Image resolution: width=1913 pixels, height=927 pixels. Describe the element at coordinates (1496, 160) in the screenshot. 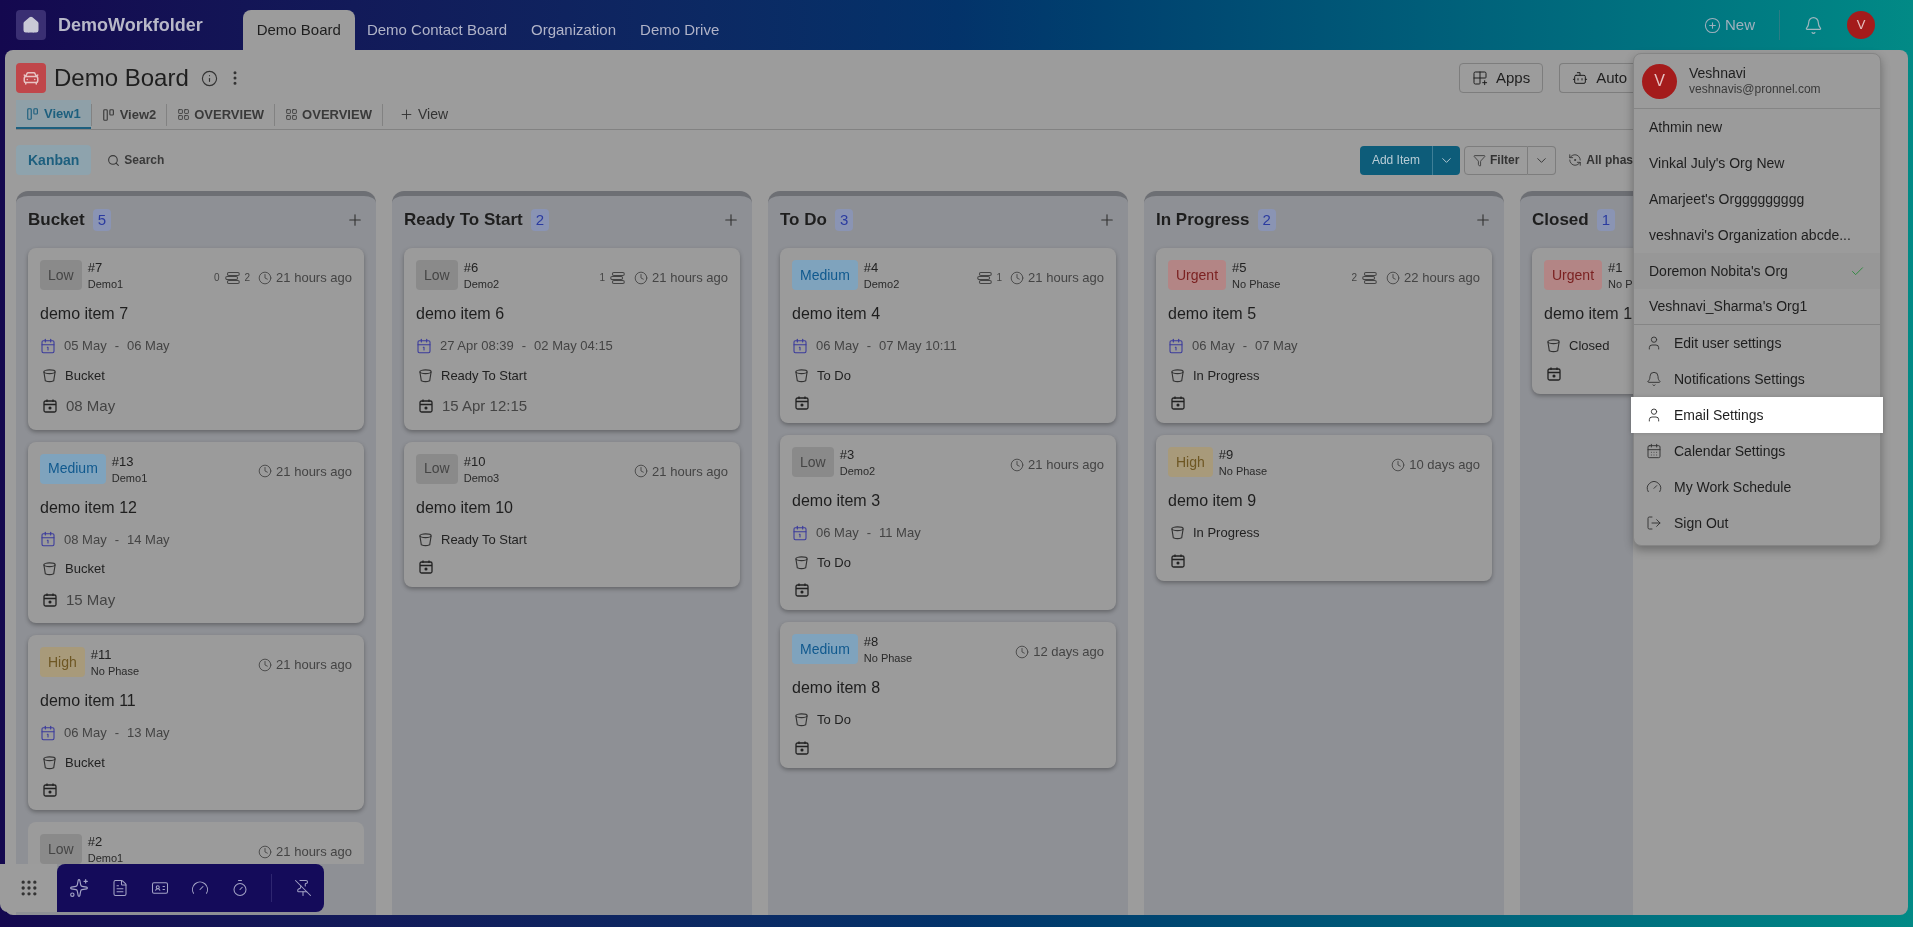

I see `filter-button: Filter` at that location.